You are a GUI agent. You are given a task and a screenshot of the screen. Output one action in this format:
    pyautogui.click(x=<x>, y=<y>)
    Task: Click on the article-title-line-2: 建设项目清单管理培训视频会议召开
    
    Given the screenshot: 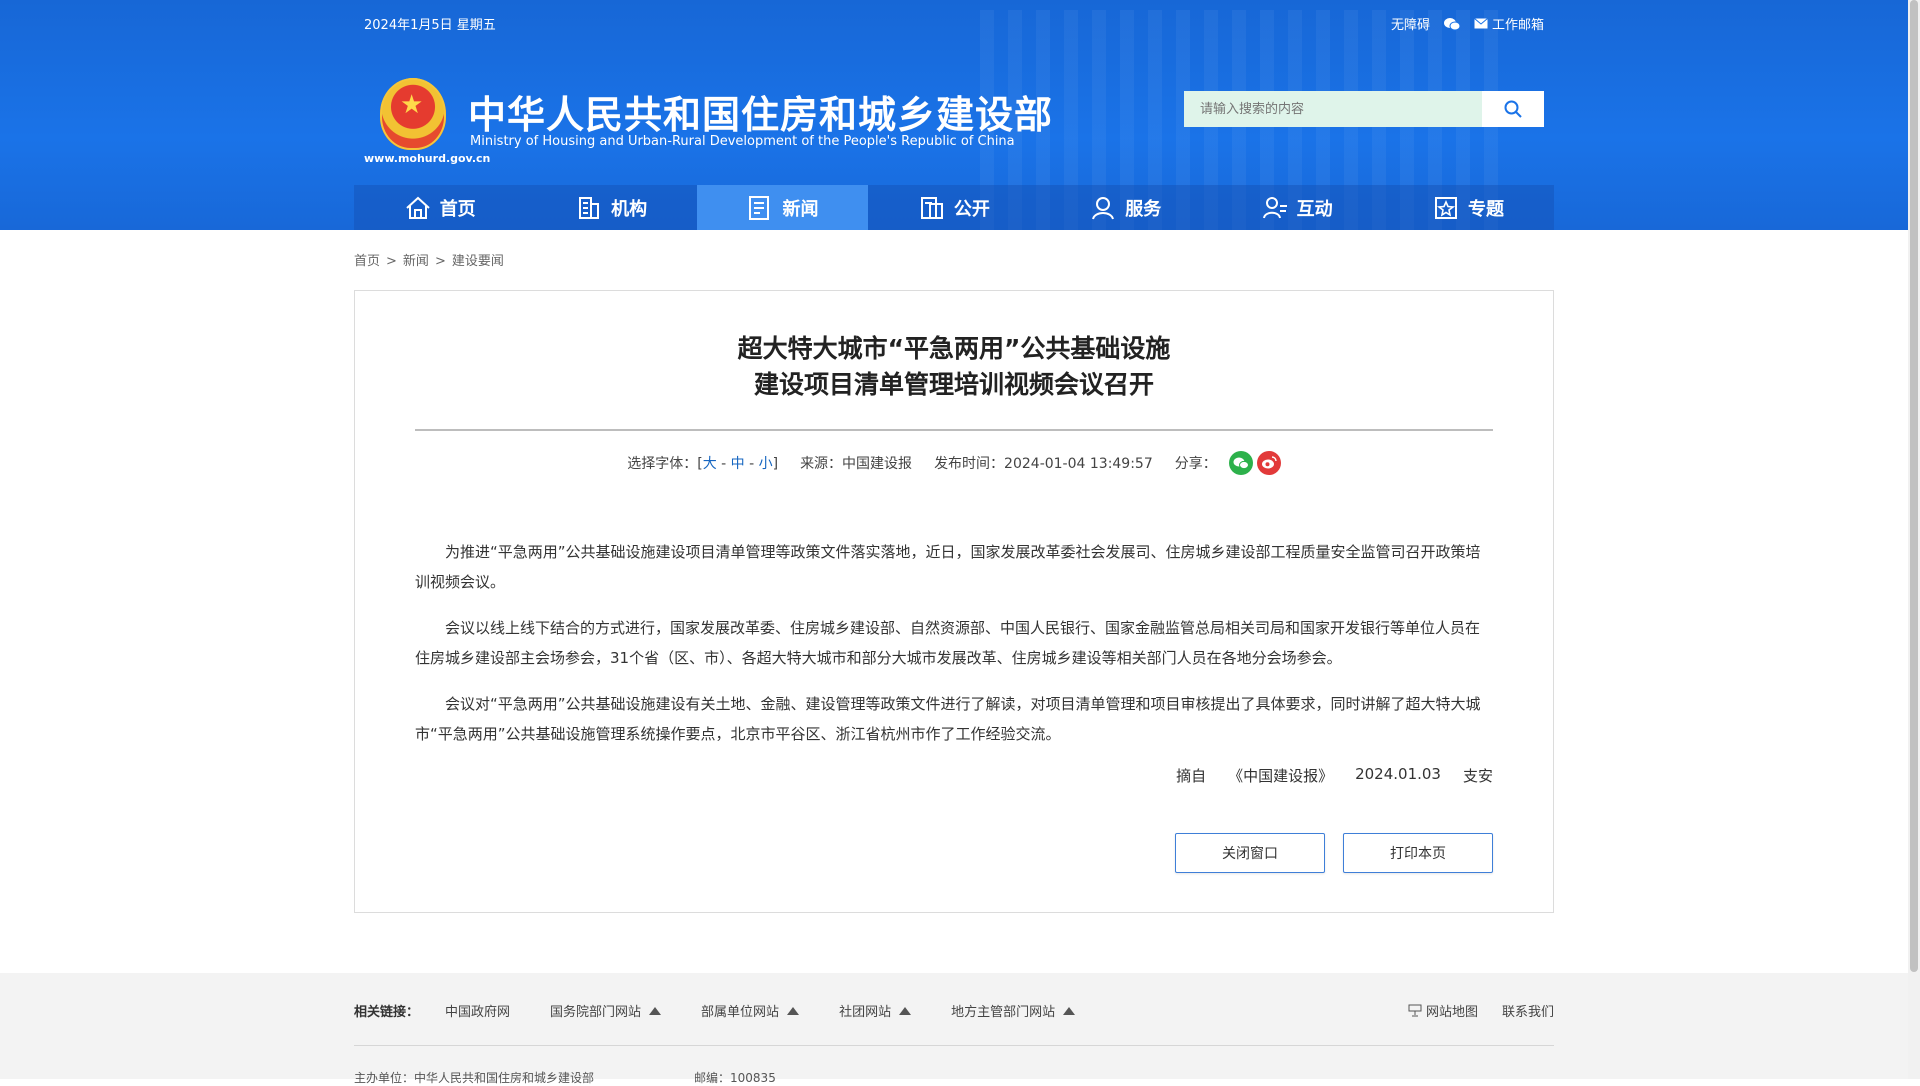 What is the action you would take?
    pyautogui.click(x=953, y=384)
    